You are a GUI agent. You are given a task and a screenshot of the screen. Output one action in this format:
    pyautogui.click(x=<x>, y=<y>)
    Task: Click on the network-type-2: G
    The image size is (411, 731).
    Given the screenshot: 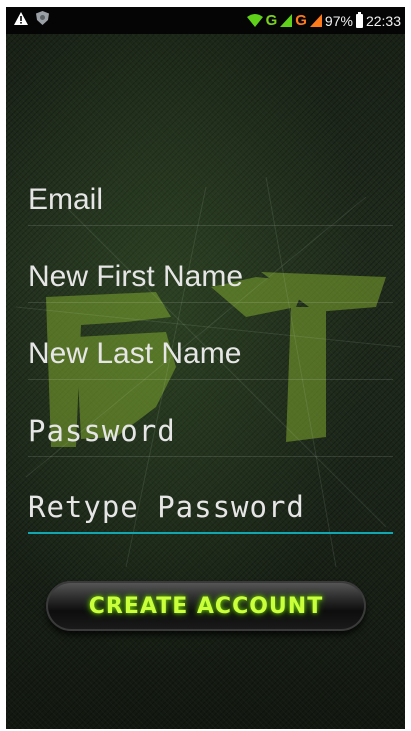 What is the action you would take?
    pyautogui.click(x=301, y=20)
    